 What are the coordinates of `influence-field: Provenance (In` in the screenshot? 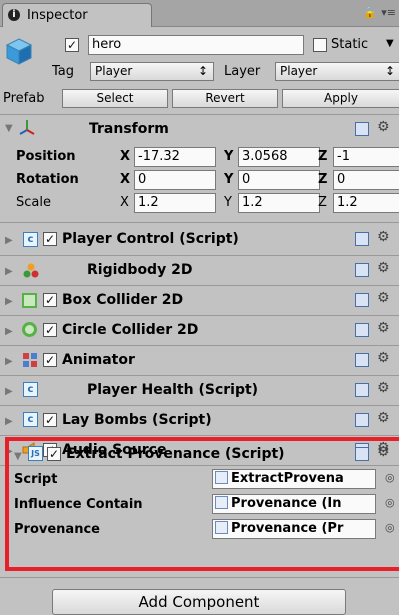 It's located at (294, 504).